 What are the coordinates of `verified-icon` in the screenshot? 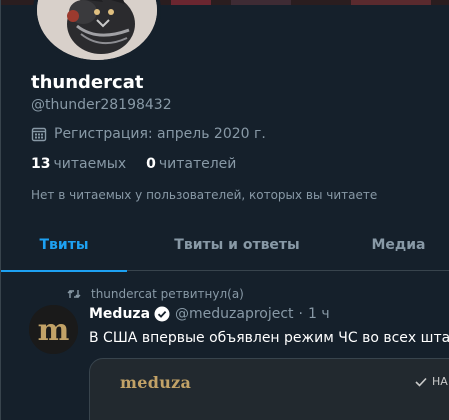 It's located at (162, 314).